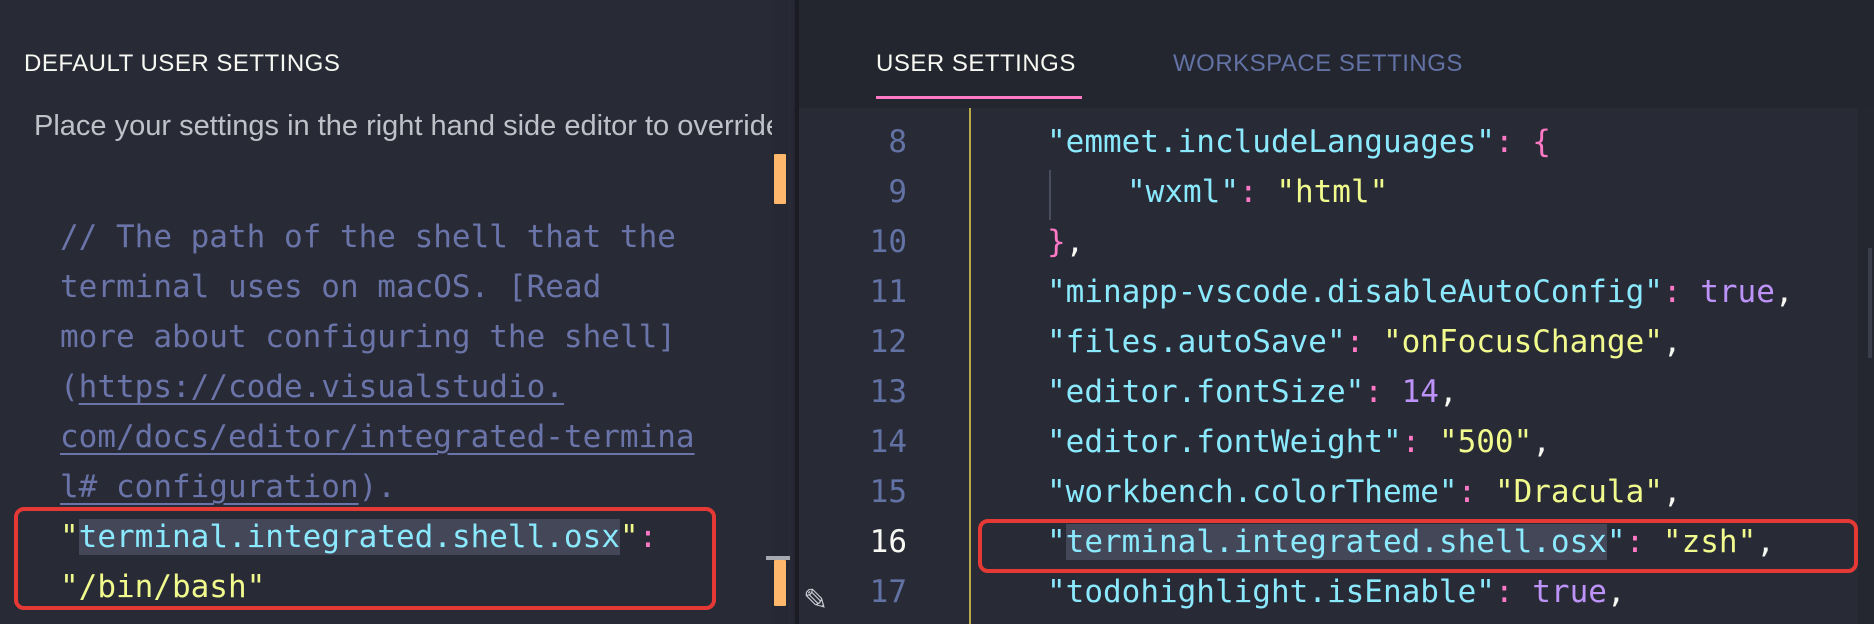 The image size is (1874, 624). I want to click on line-number-active: 16, so click(888, 542).